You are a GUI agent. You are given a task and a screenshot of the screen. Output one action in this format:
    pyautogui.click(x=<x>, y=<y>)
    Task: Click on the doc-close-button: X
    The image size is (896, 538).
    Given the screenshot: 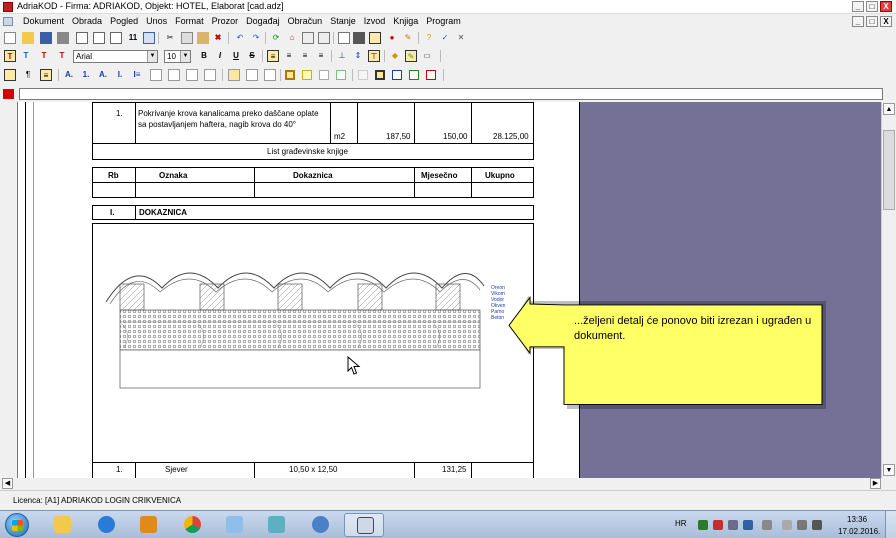 What is the action you would take?
    pyautogui.click(x=886, y=21)
    